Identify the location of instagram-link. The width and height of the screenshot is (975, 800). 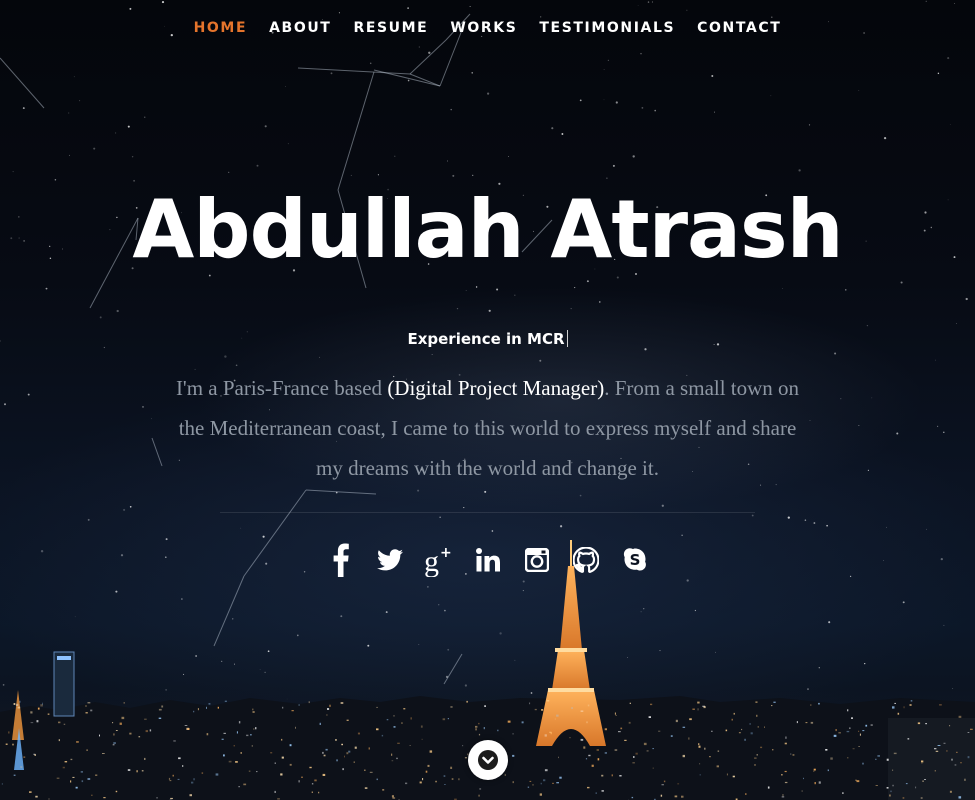
(537, 560).